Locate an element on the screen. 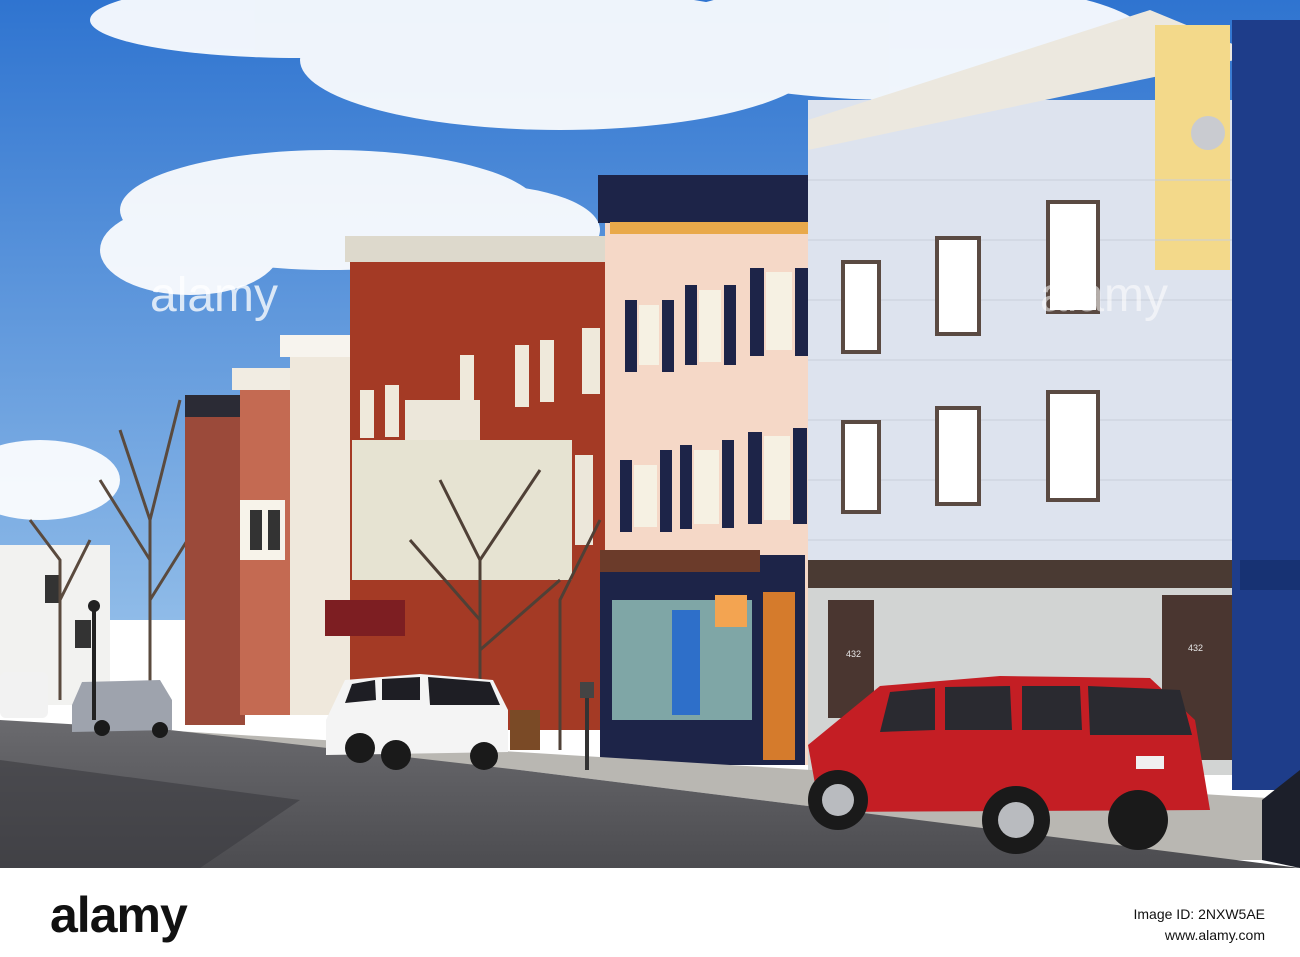 The image size is (1300, 957). orange-sign is located at coordinates (731, 611).